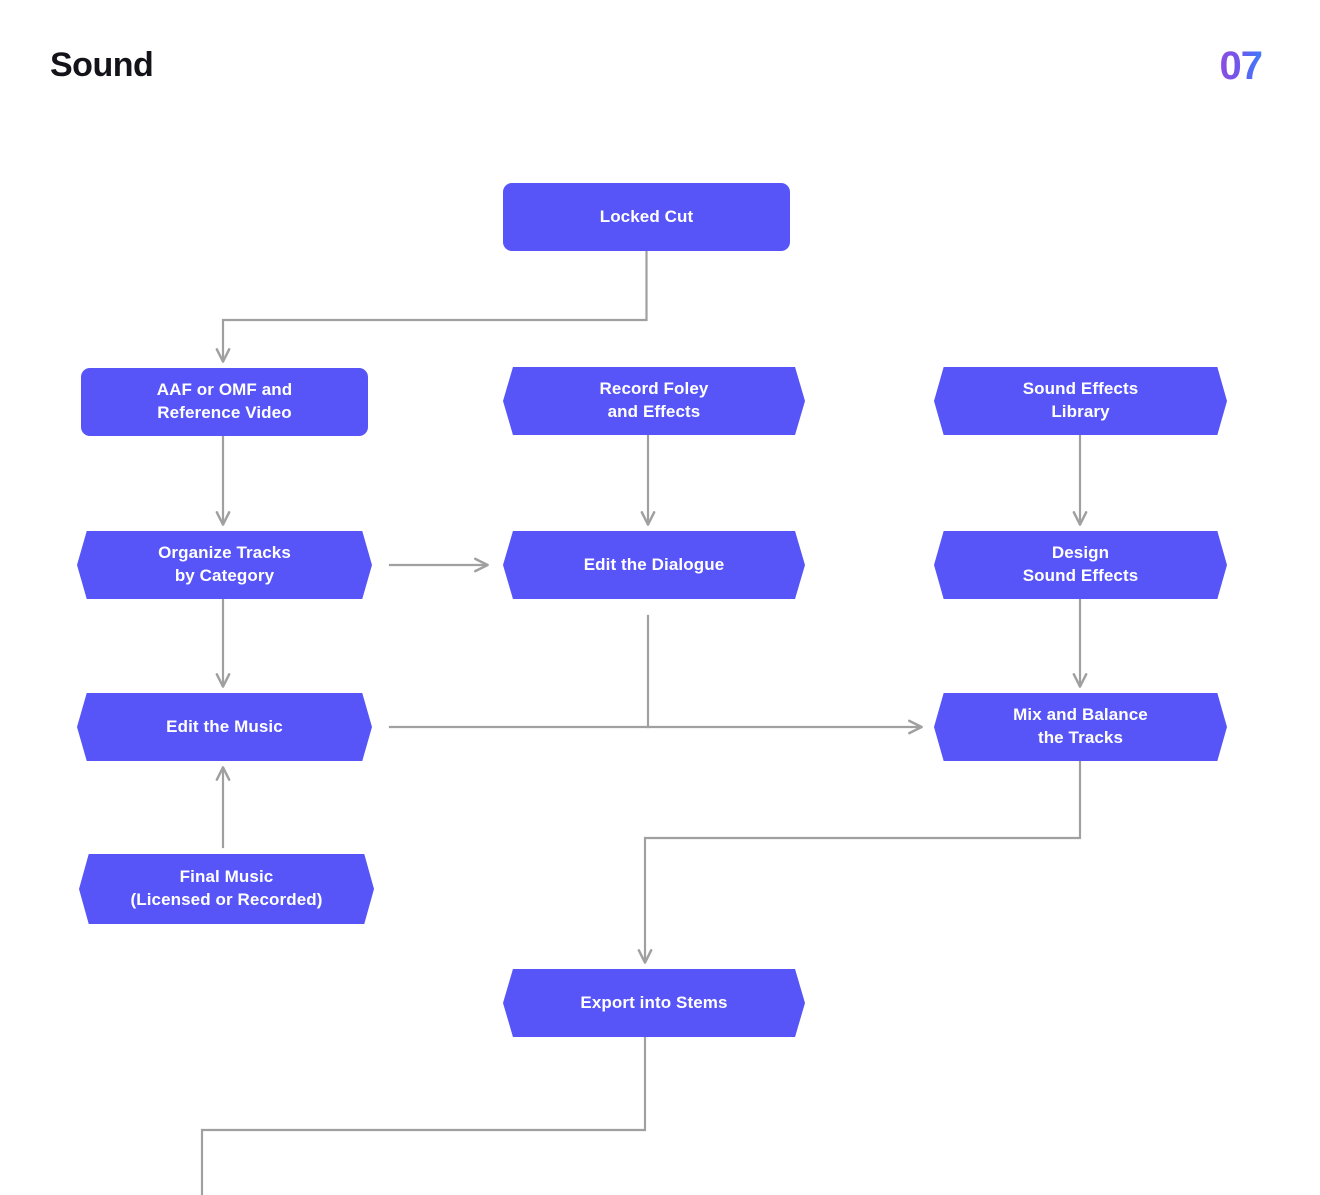  What do you see at coordinates (654, 565) in the screenshot?
I see `flow-node-edit-dialogue: Edit the Dialogue` at bounding box center [654, 565].